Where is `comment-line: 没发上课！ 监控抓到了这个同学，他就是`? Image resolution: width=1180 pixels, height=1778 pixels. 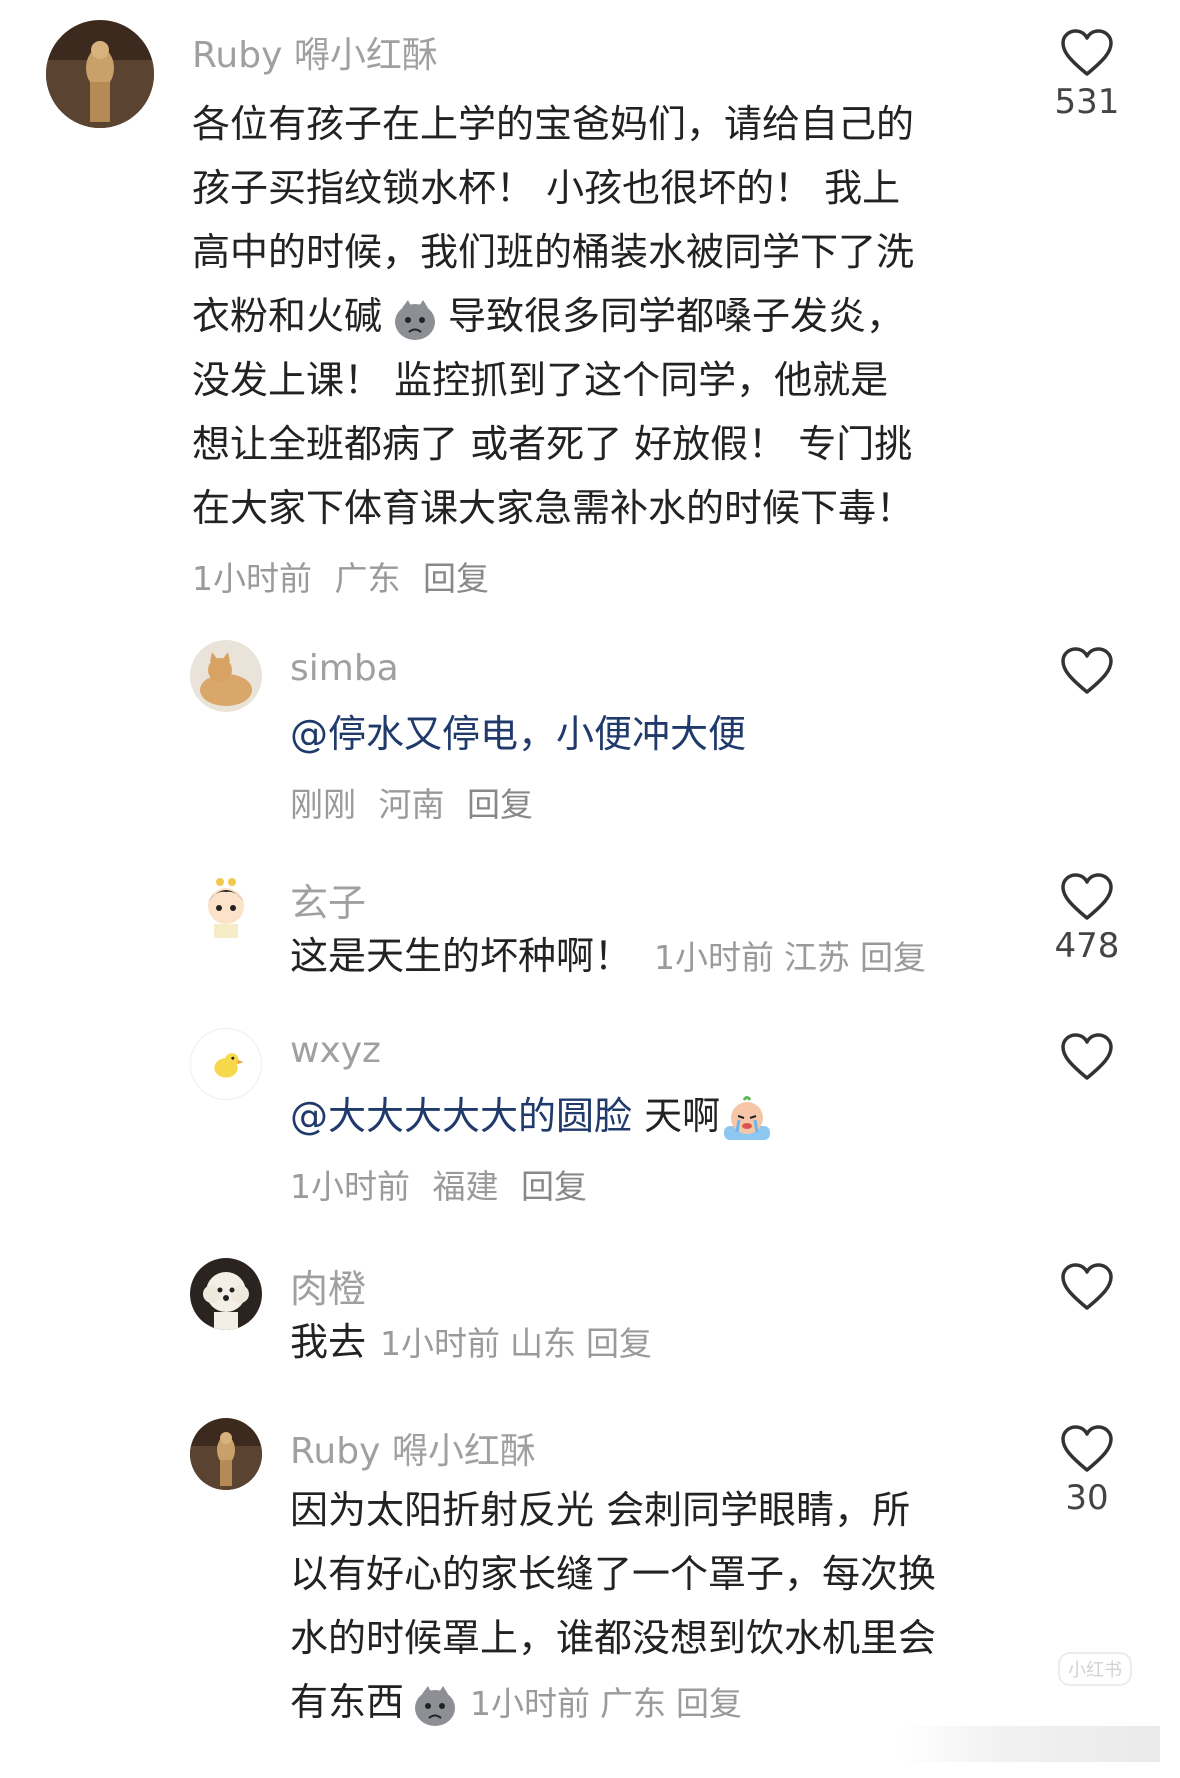
comment-line: 没发上课！ 监控抓到了这个同学，他就是 is located at coordinates (540, 380).